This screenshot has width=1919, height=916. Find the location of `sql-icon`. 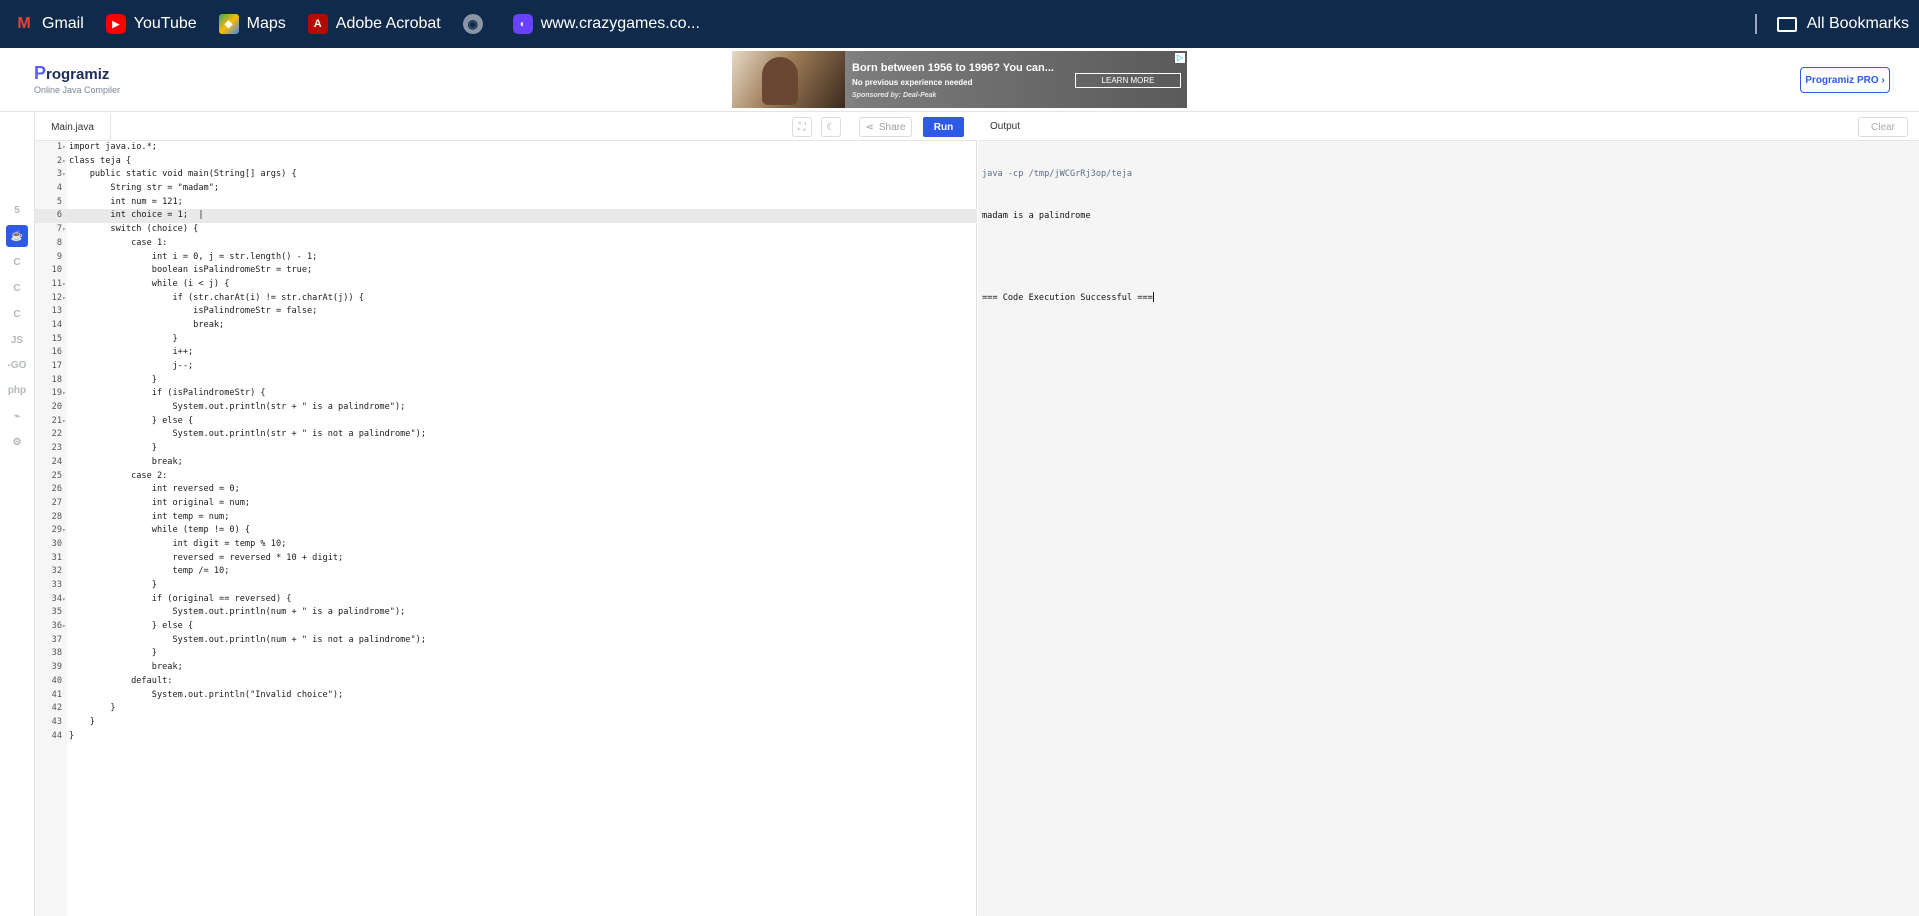

sql-icon is located at coordinates (17, 184).